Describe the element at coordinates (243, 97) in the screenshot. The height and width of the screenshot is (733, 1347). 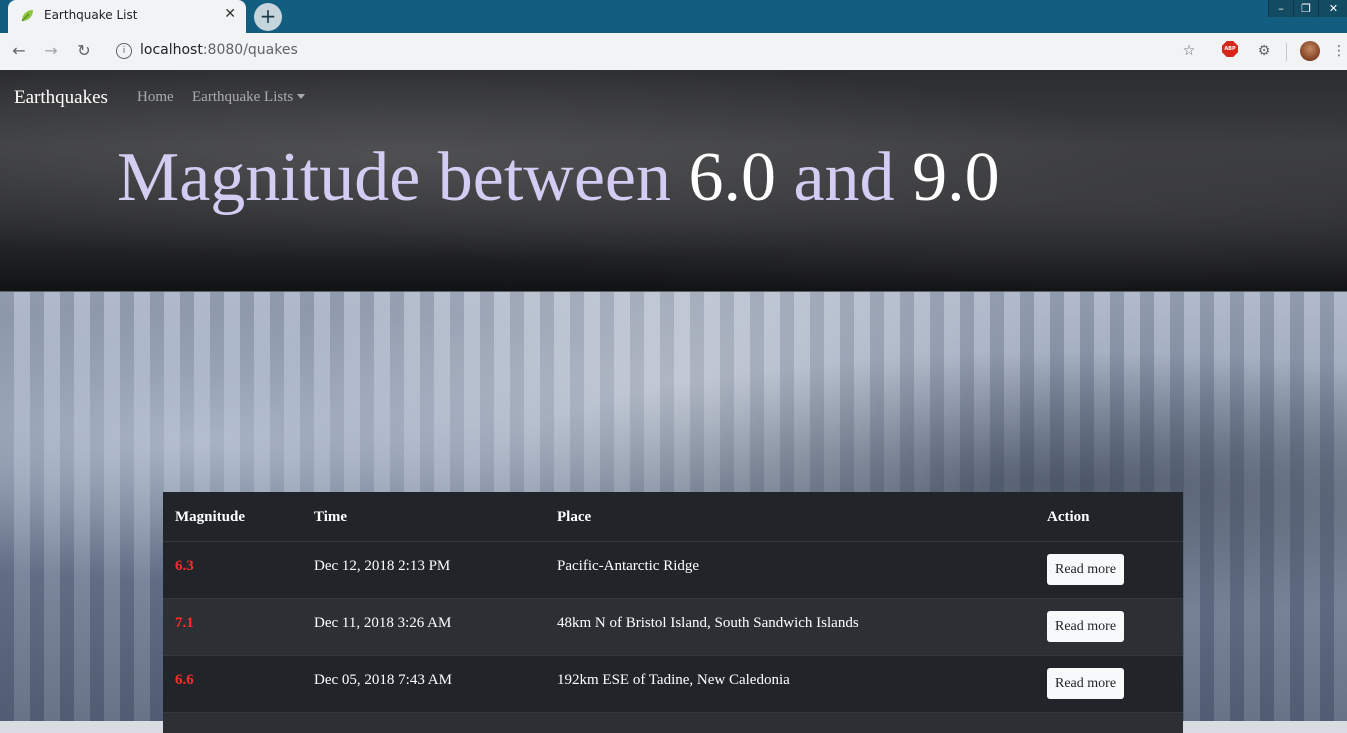
I see `nav-earthquake-lists-label: Earthquake Lists` at that location.